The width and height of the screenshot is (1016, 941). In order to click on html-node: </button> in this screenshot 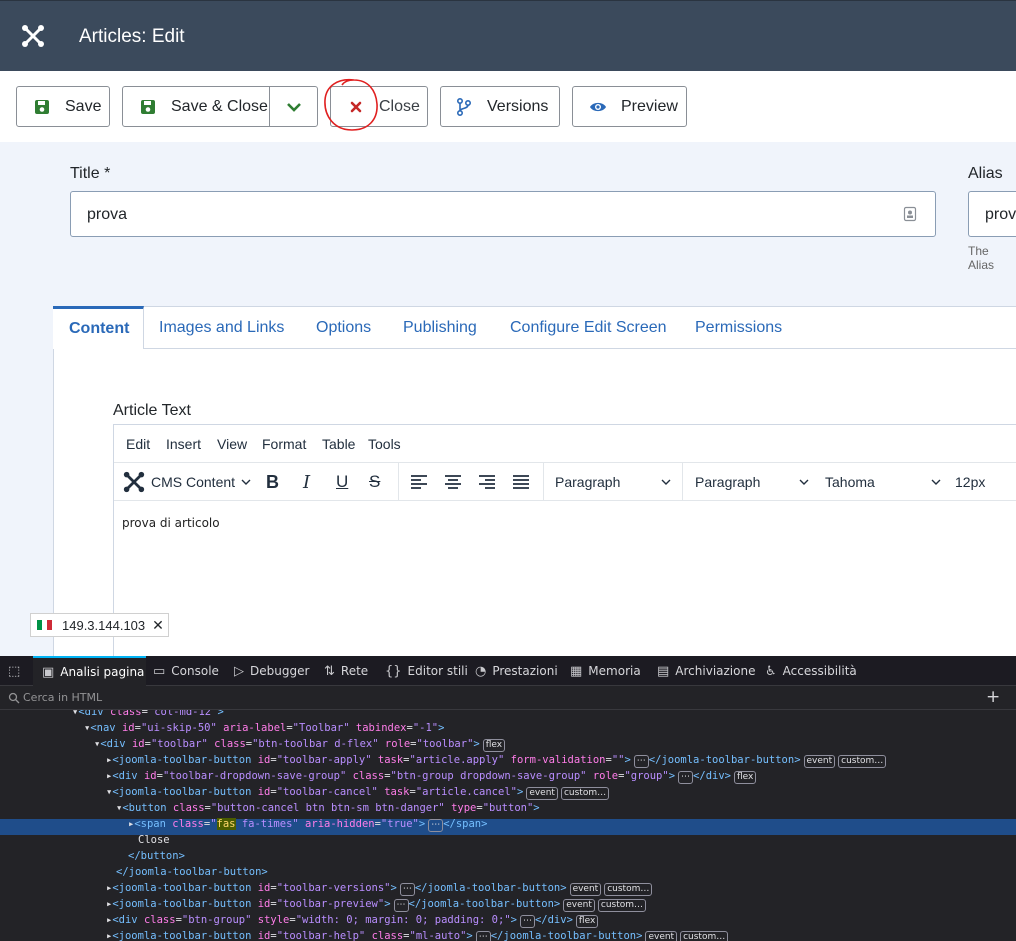, I will do `click(156, 856)`.